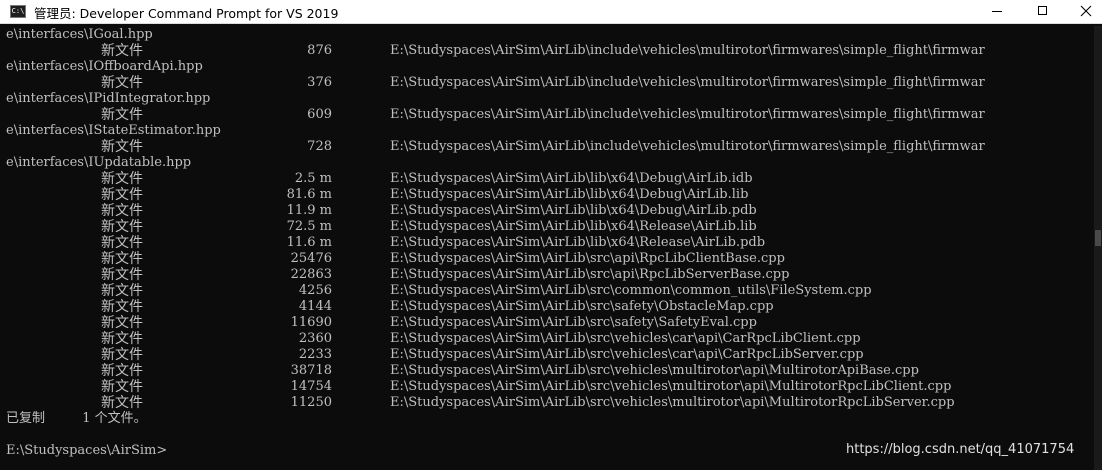  What do you see at coordinates (311, 274) in the screenshot?
I see `file-size: 22863` at bounding box center [311, 274].